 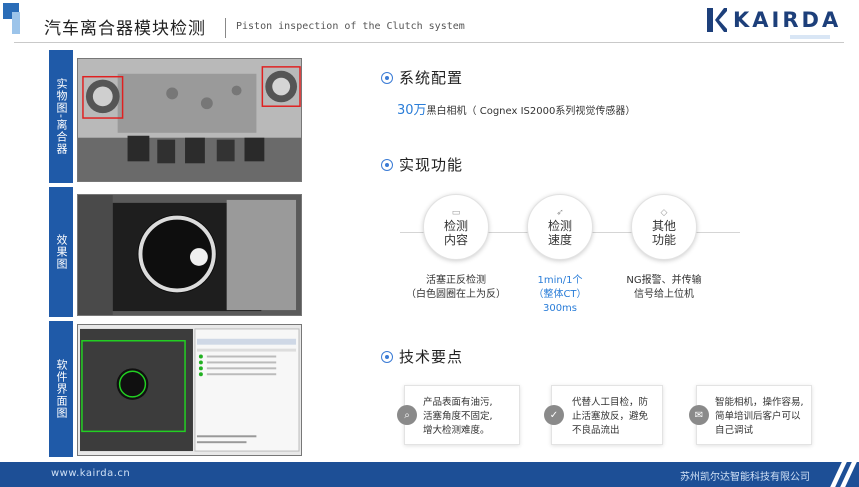 What do you see at coordinates (407, 415) in the screenshot?
I see `search-icon: ⌕` at bounding box center [407, 415].